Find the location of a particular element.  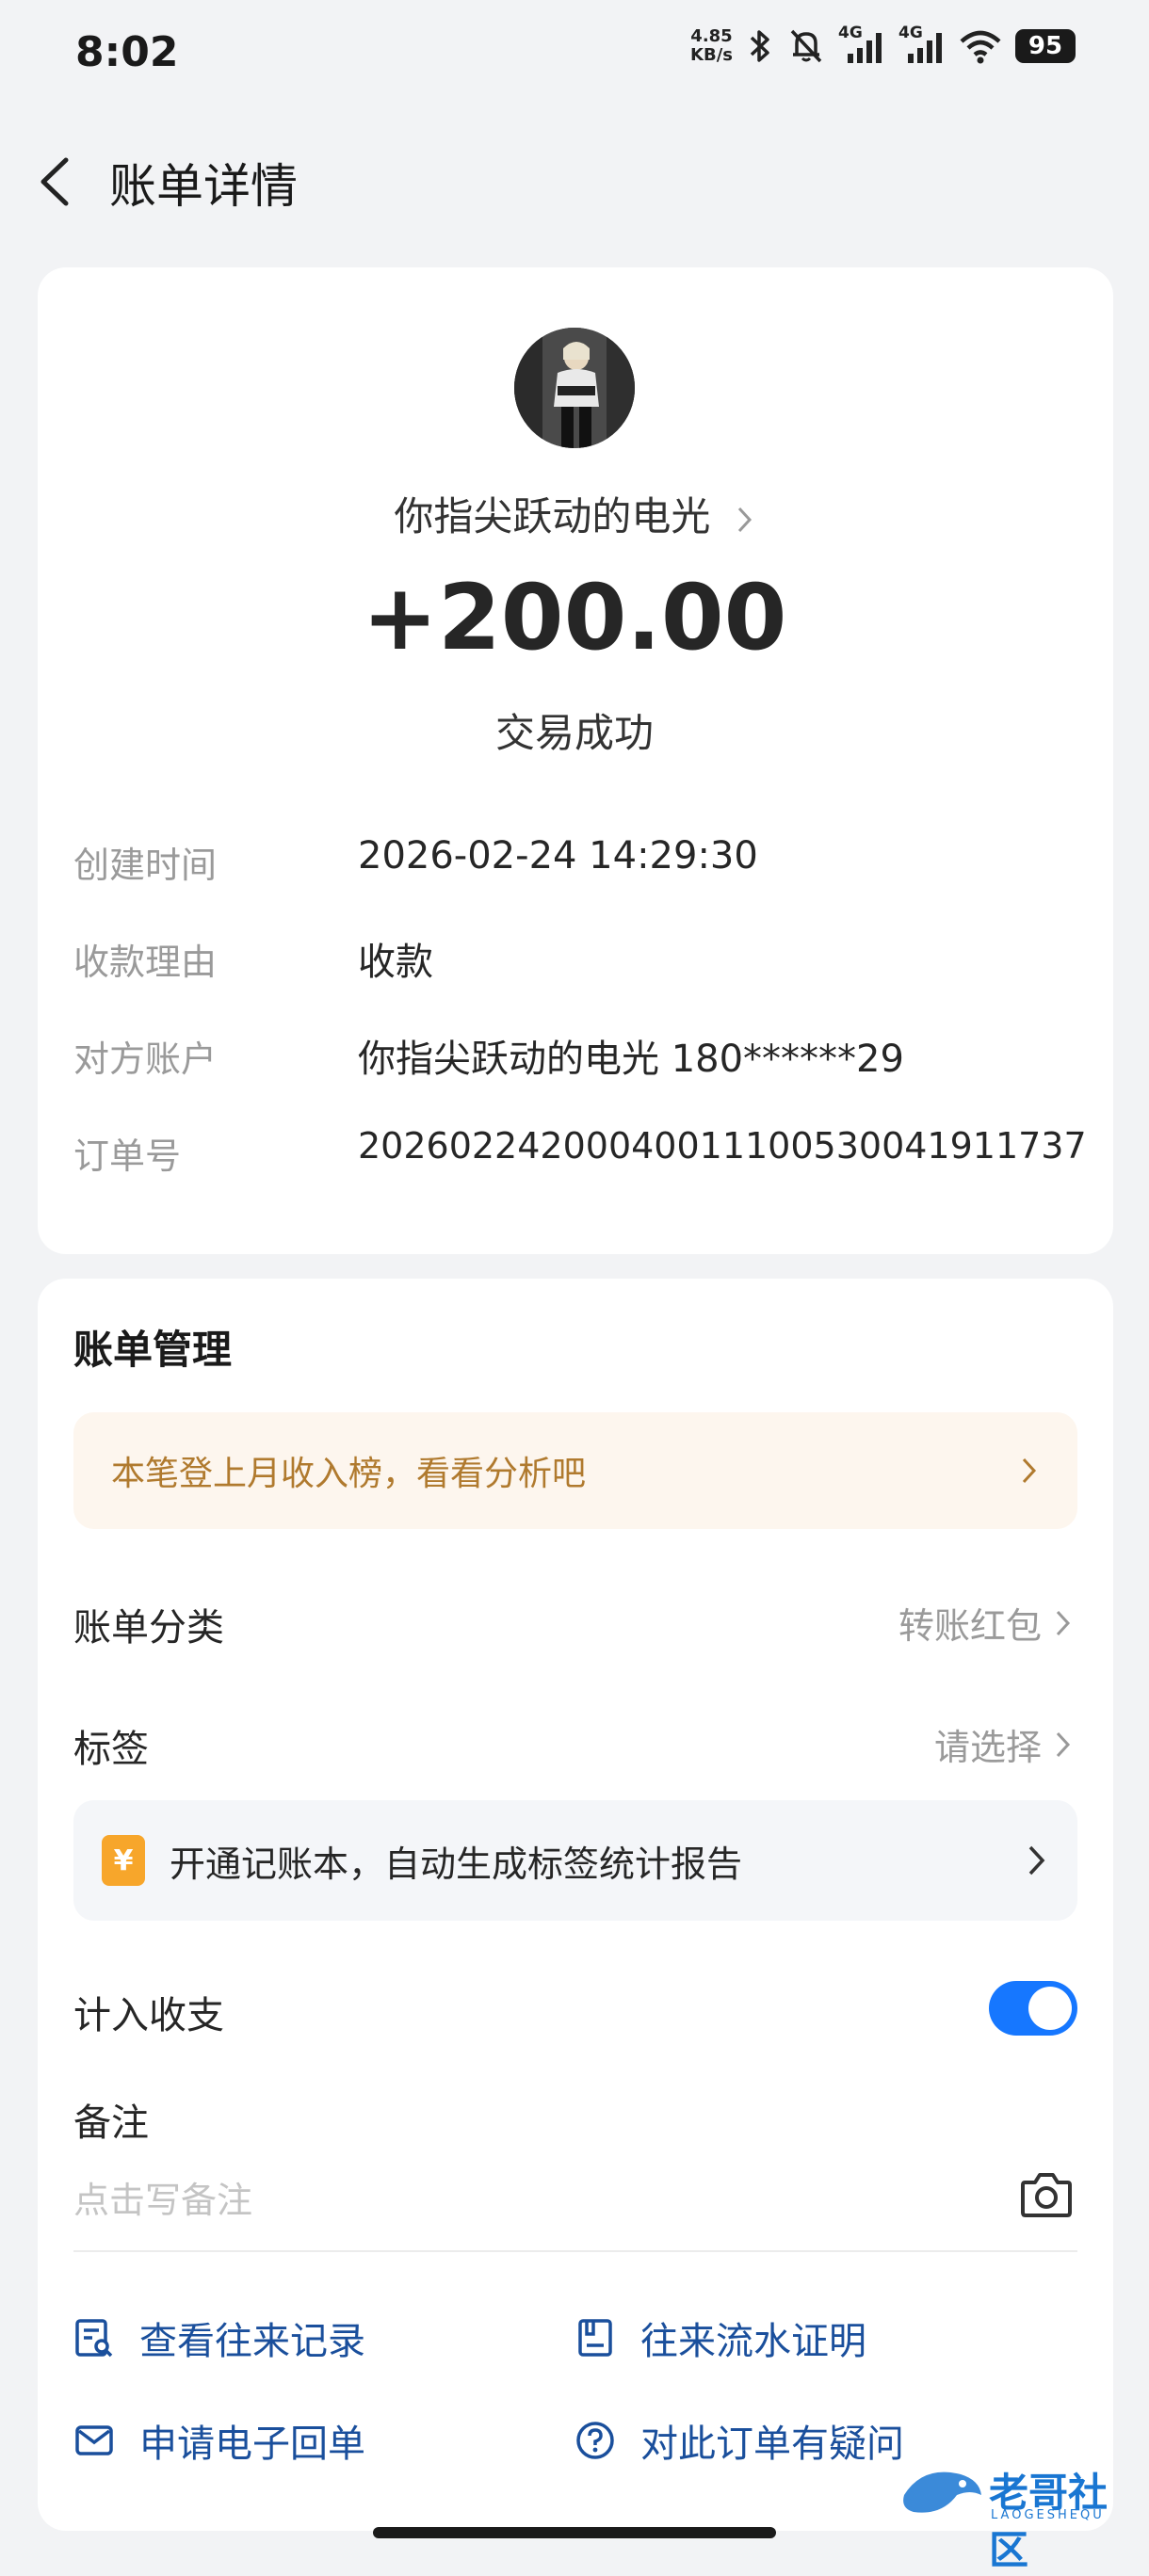

account-book-icon: ¥ is located at coordinates (123, 1860).